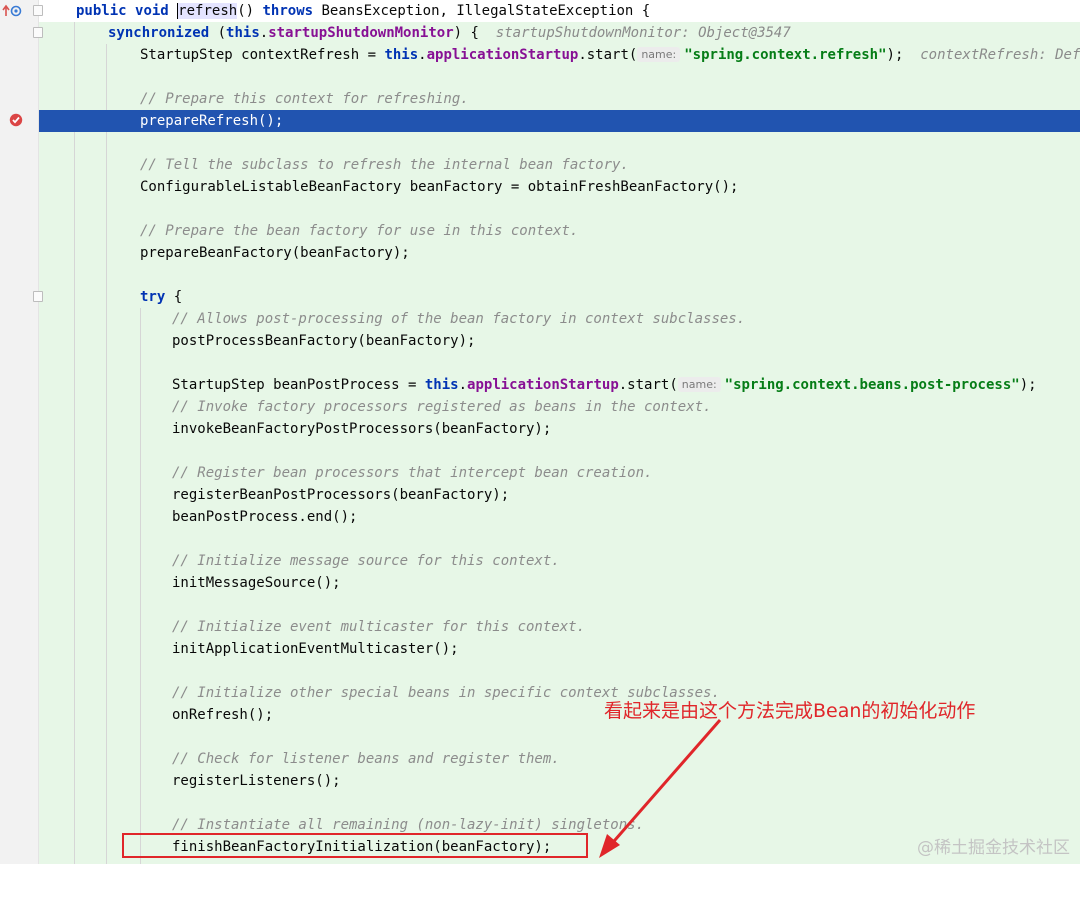 Image resolution: width=1080 pixels, height=902 pixels. What do you see at coordinates (993, 848) in the screenshot?
I see `watermark: @稀土掘金技术社区` at bounding box center [993, 848].